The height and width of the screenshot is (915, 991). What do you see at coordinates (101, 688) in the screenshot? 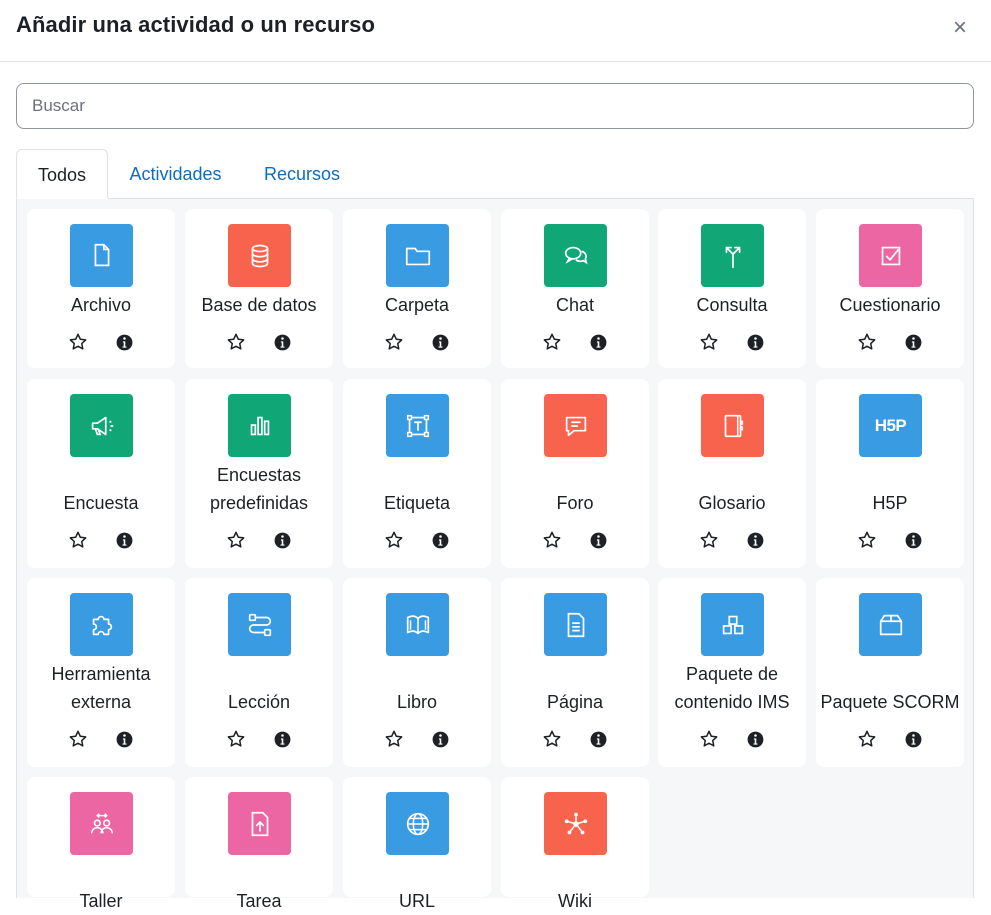
I see `module-name: Herramienta externa` at bounding box center [101, 688].